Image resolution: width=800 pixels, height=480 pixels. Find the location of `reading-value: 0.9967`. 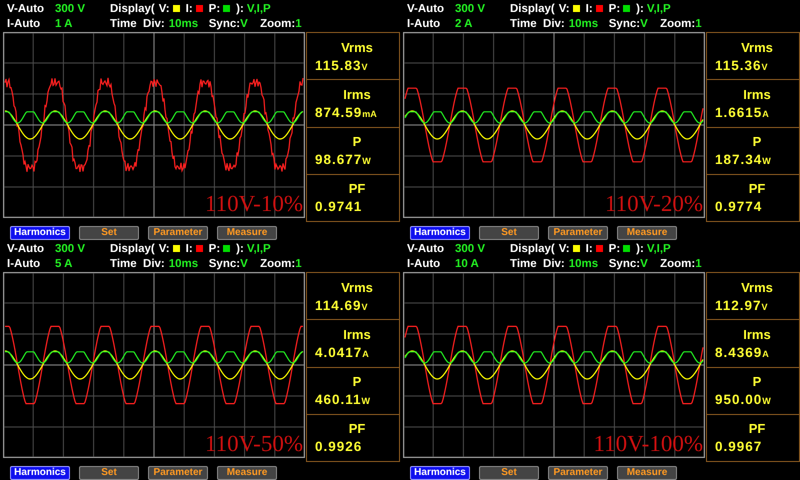

reading-value: 0.9967 is located at coordinates (739, 446).